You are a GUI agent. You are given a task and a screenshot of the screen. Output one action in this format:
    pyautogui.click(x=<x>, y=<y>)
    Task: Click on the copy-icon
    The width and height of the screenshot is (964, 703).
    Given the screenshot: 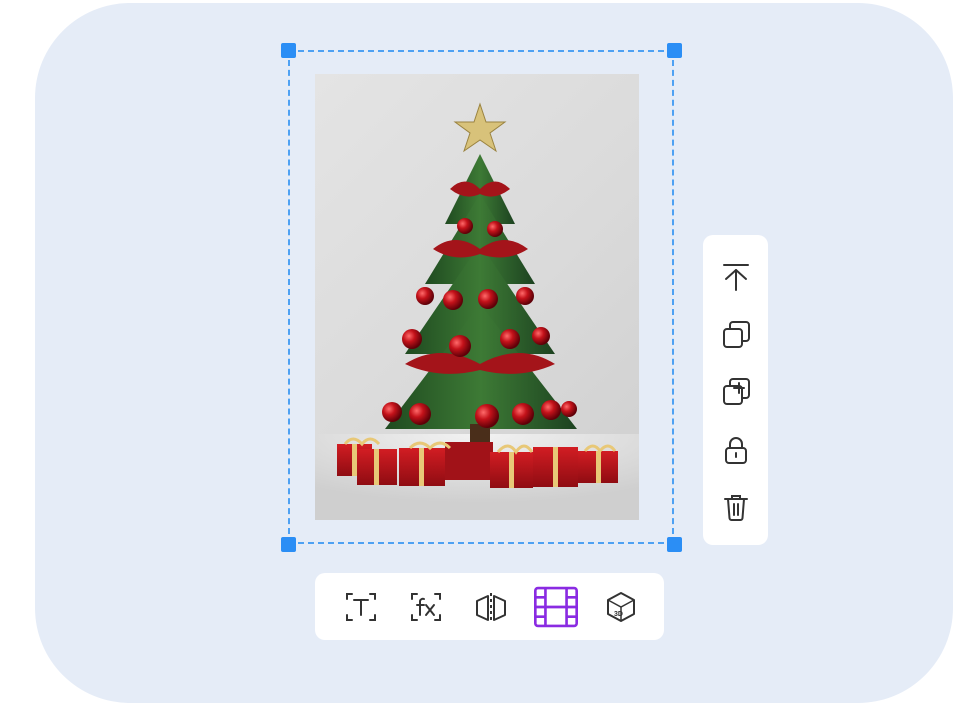 What is the action you would take?
    pyautogui.click(x=736, y=334)
    